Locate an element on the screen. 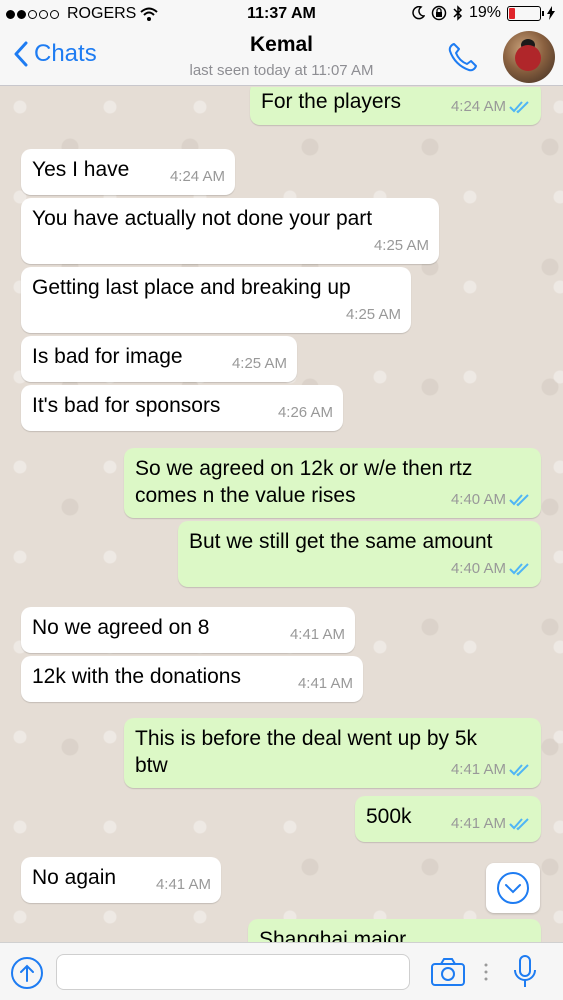  outgoing-message: 500k 4:41 AM is located at coordinates (448, 819).